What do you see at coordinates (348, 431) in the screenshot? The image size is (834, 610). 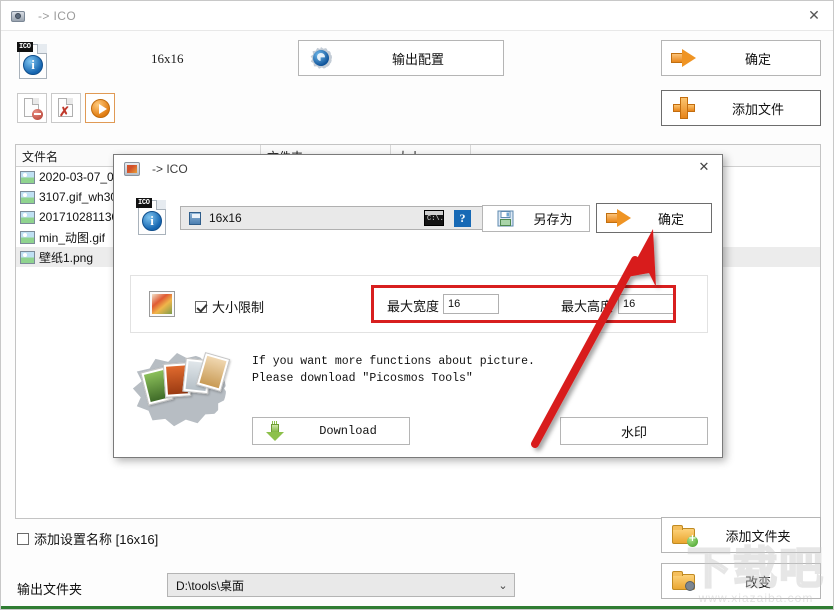 I see `download-label: Download` at bounding box center [348, 431].